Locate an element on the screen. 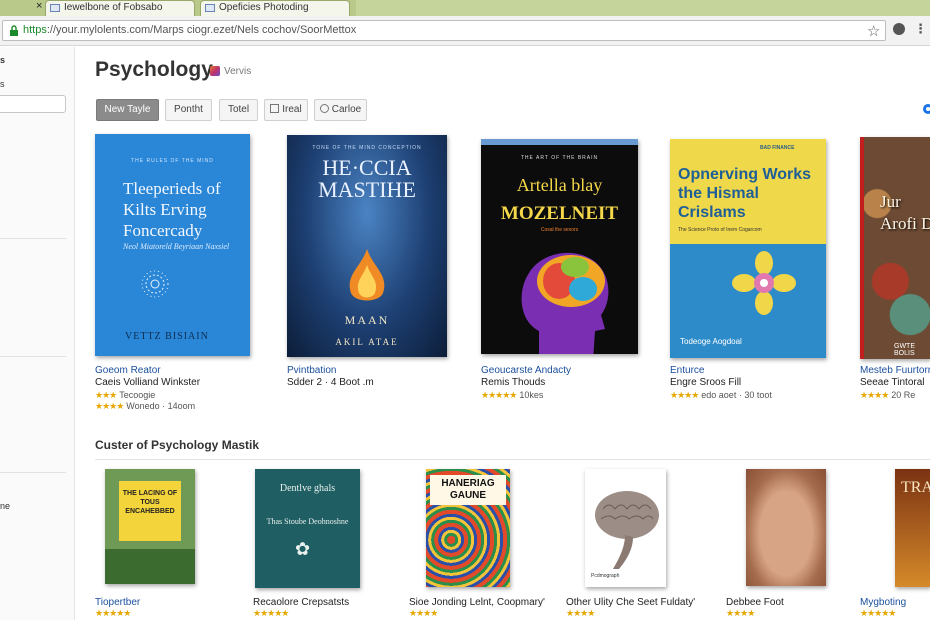 Image resolution: width=930 pixels, height=620 pixels. sidebar-item: ne is located at coordinates (5, 506).